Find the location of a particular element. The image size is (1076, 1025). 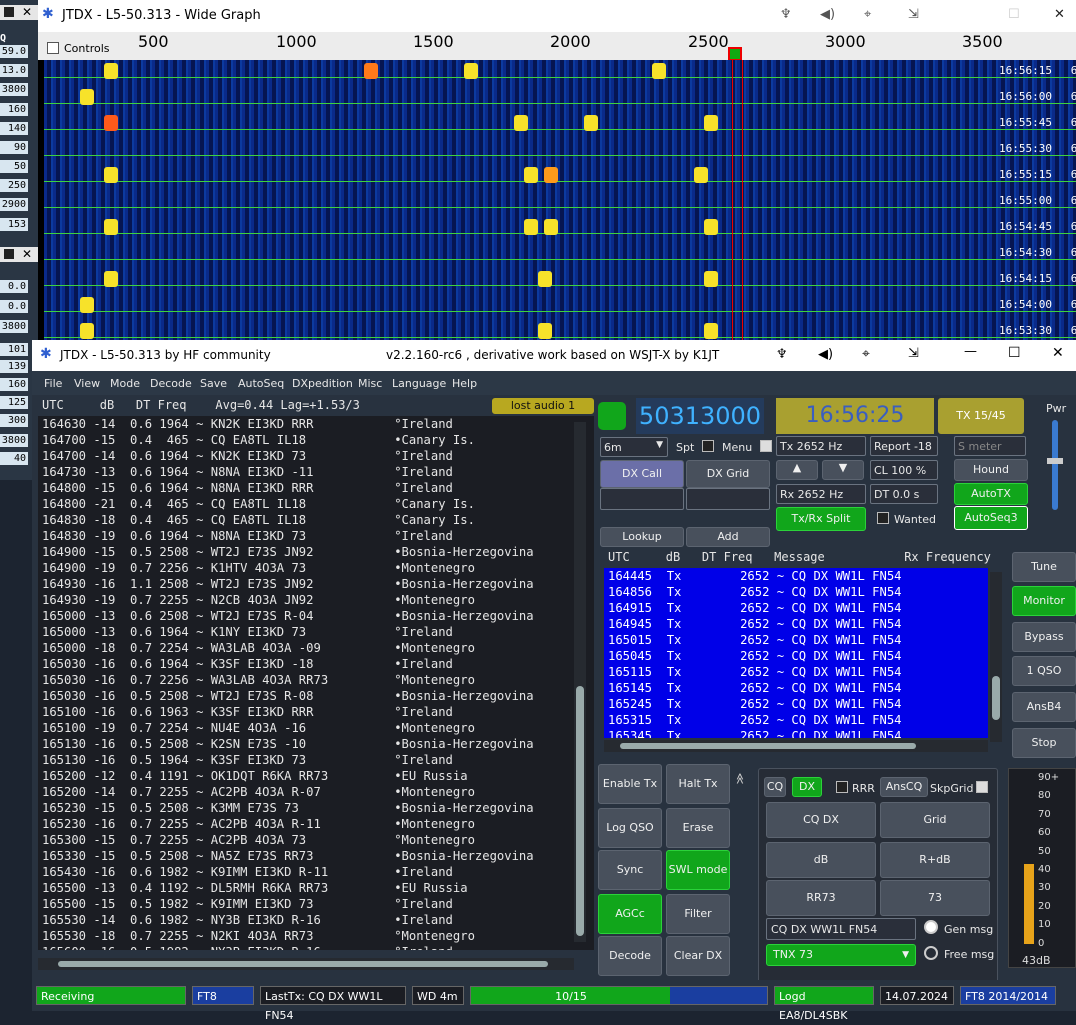

menu-item-dxpedition: DXpedition is located at coordinates (322, 383).